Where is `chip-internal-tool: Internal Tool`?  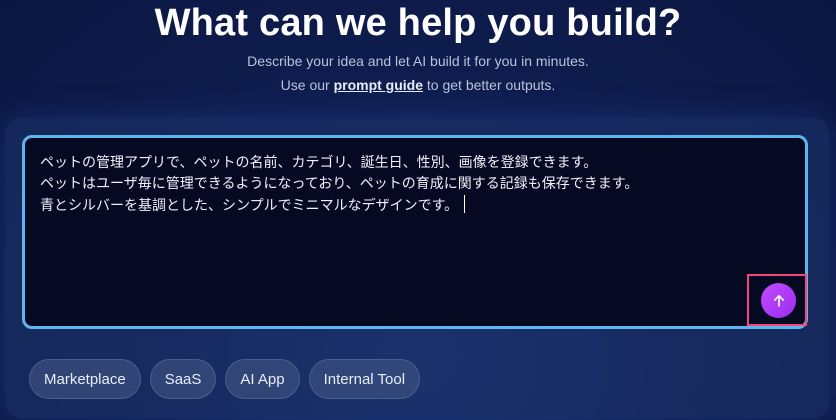
chip-internal-tool: Internal Tool is located at coordinates (364, 379).